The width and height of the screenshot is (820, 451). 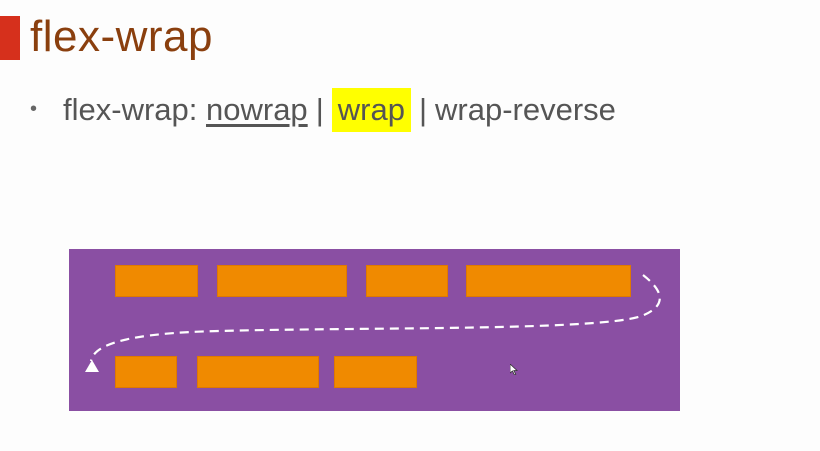 I want to click on bullet-prefix: flex-wrap:, so click(x=134, y=109).